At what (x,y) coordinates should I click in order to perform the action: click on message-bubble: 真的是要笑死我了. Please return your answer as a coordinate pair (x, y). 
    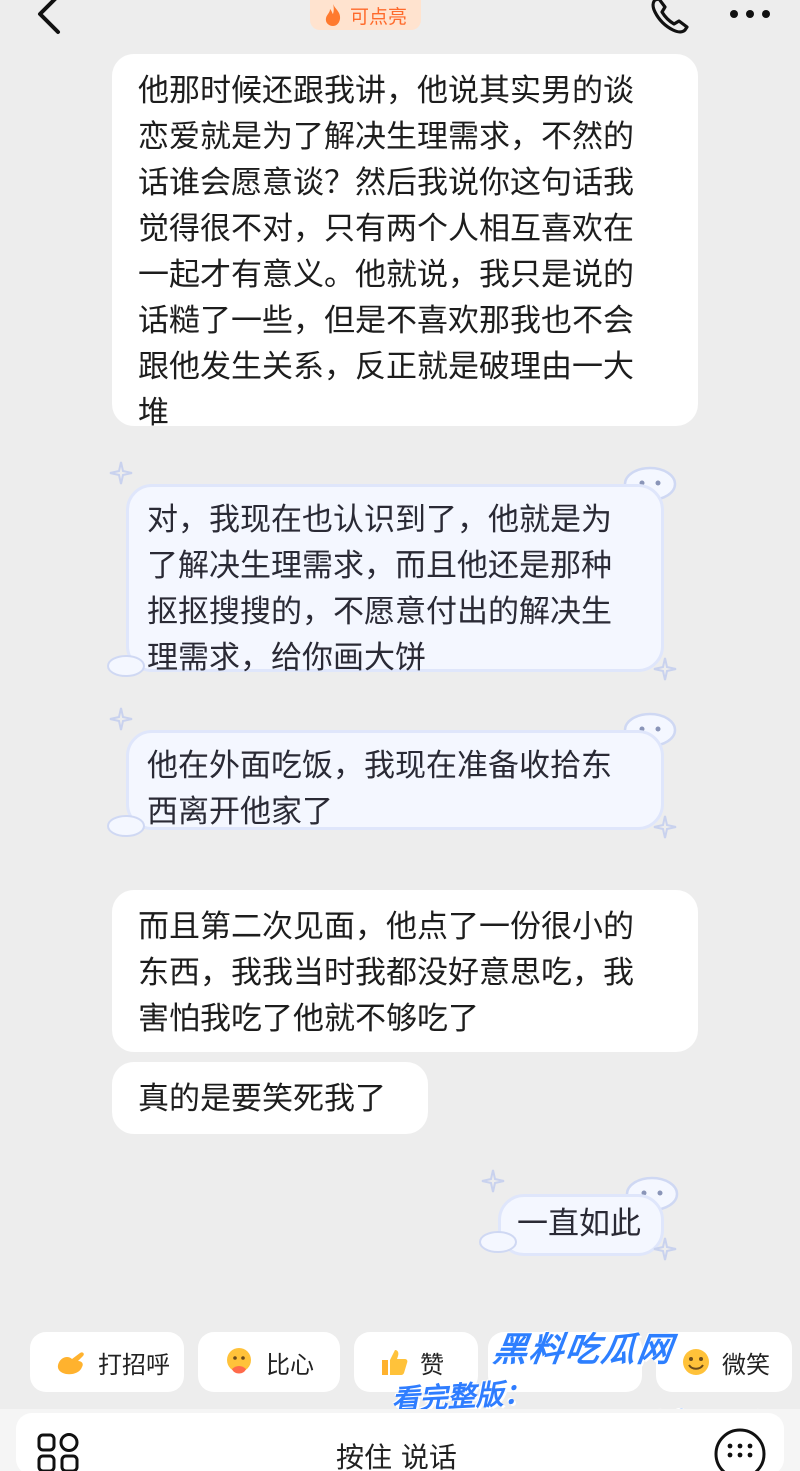
    Looking at the image, I should click on (270, 1098).